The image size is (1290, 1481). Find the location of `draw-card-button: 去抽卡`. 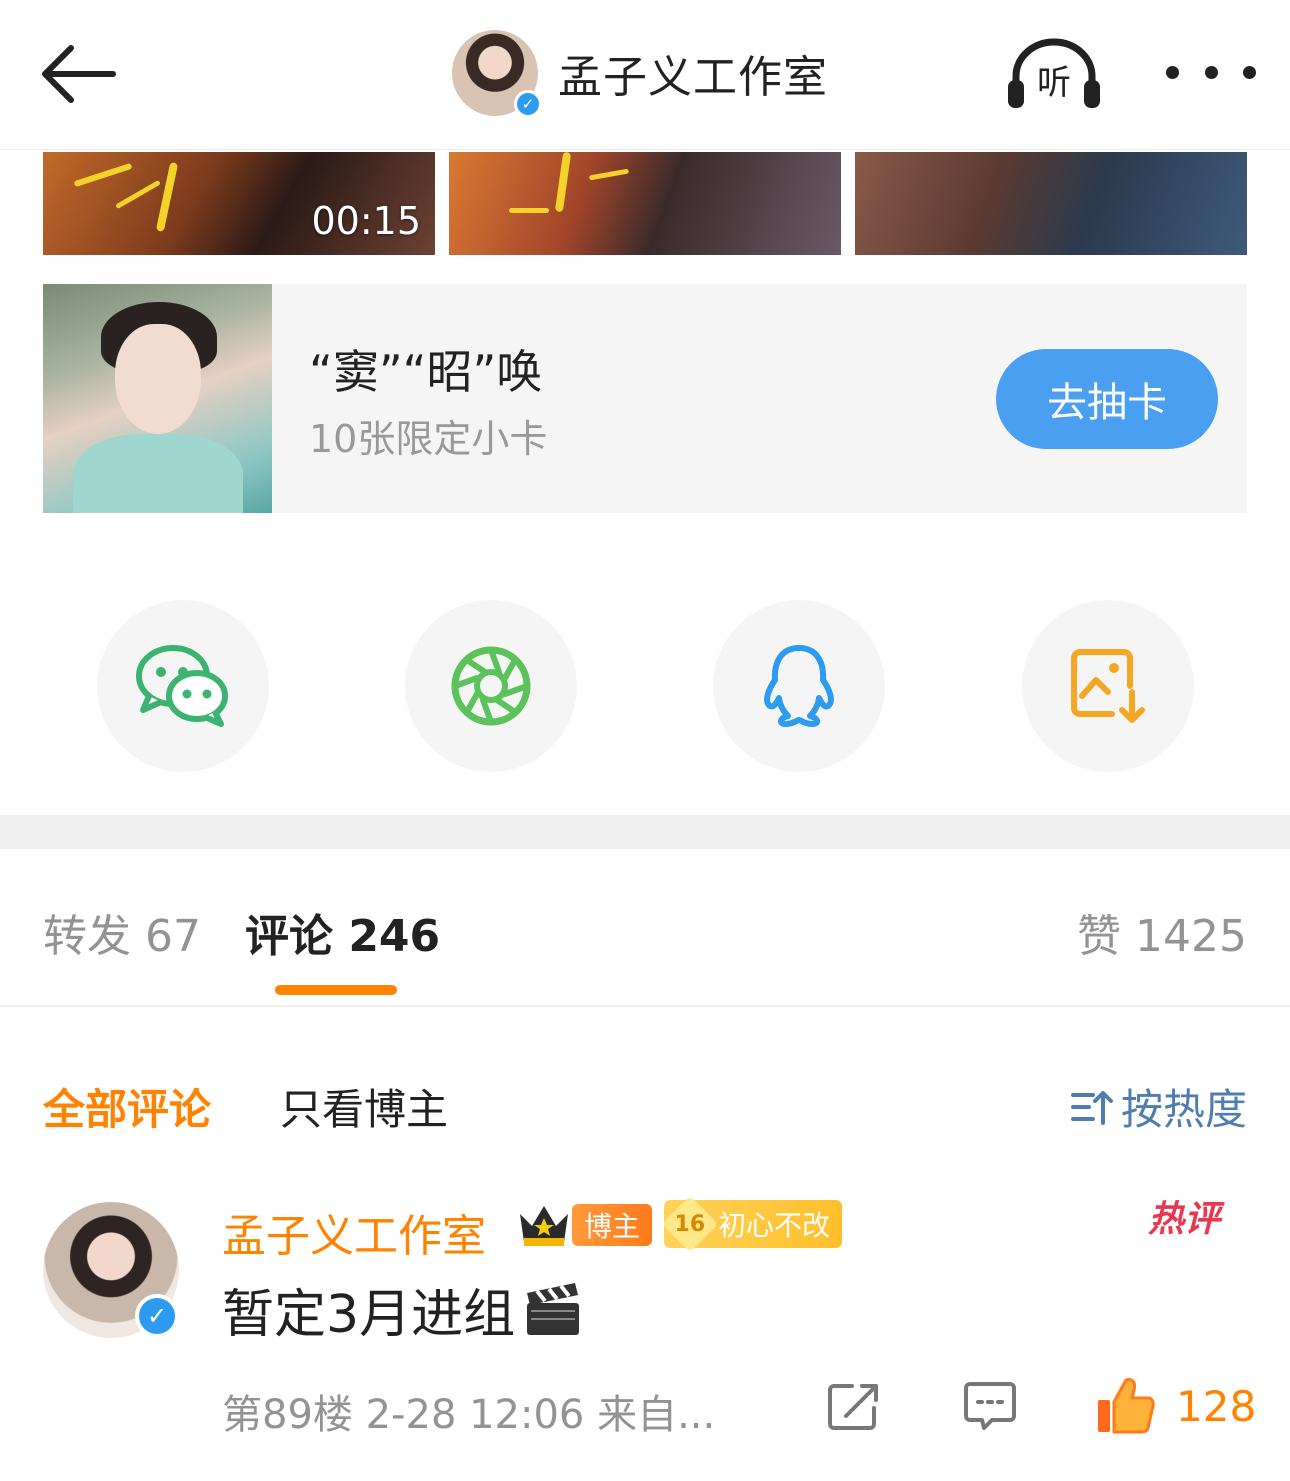

draw-card-button: 去抽卡 is located at coordinates (1107, 399).